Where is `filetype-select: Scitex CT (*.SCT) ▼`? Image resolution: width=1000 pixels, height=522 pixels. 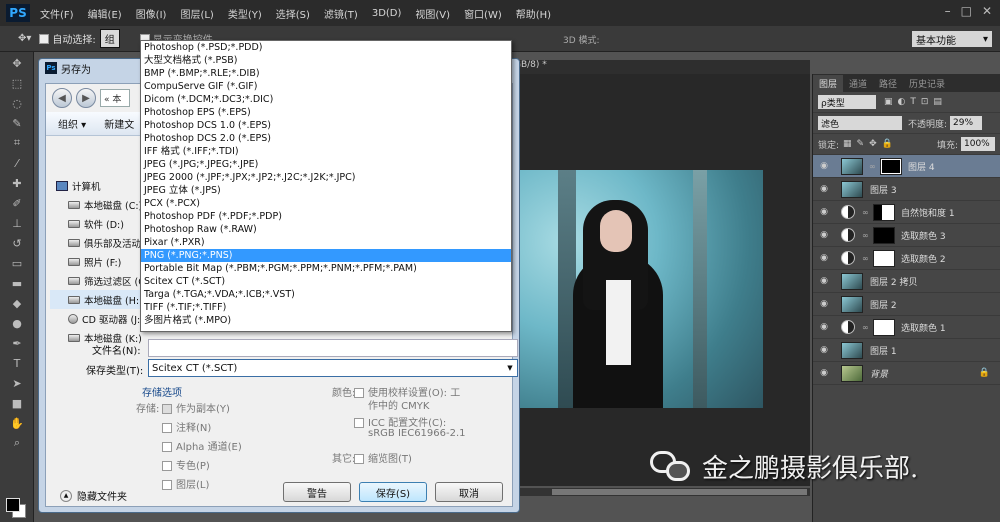 filetype-select: Scitex CT (*.SCT) ▼ is located at coordinates (333, 368).